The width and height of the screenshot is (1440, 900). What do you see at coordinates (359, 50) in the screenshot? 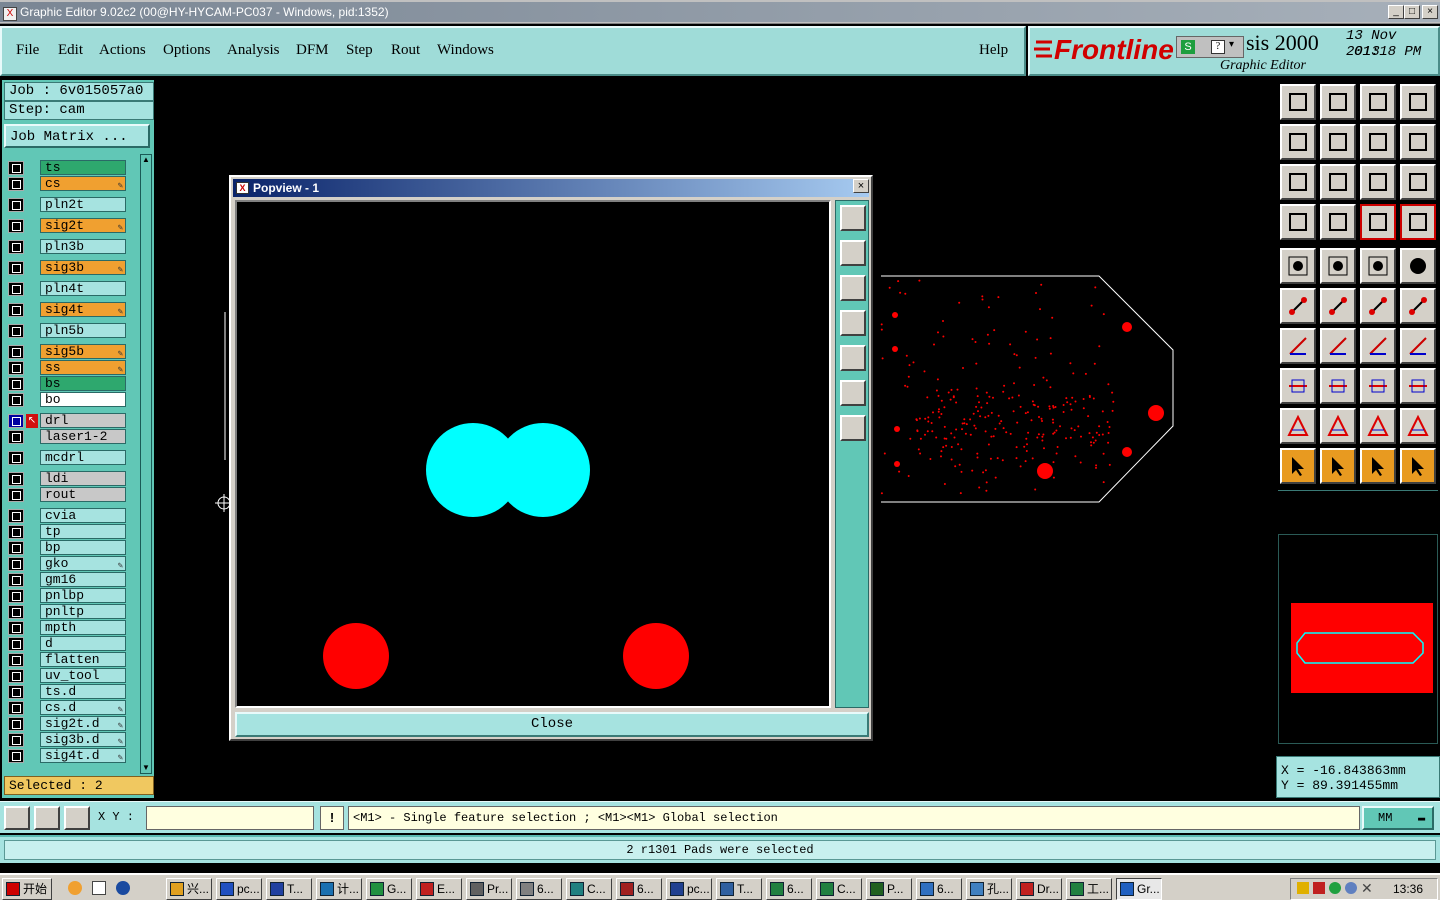
I see `menu-step: Step` at bounding box center [359, 50].